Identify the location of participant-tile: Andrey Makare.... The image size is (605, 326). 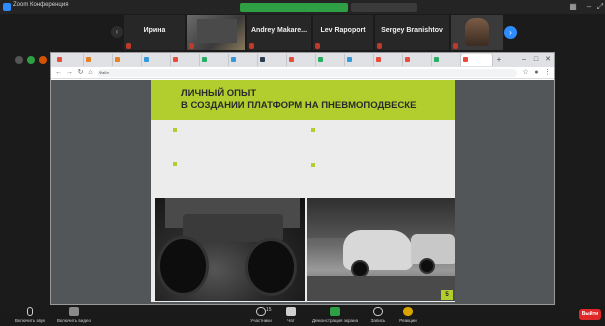
(279, 32).